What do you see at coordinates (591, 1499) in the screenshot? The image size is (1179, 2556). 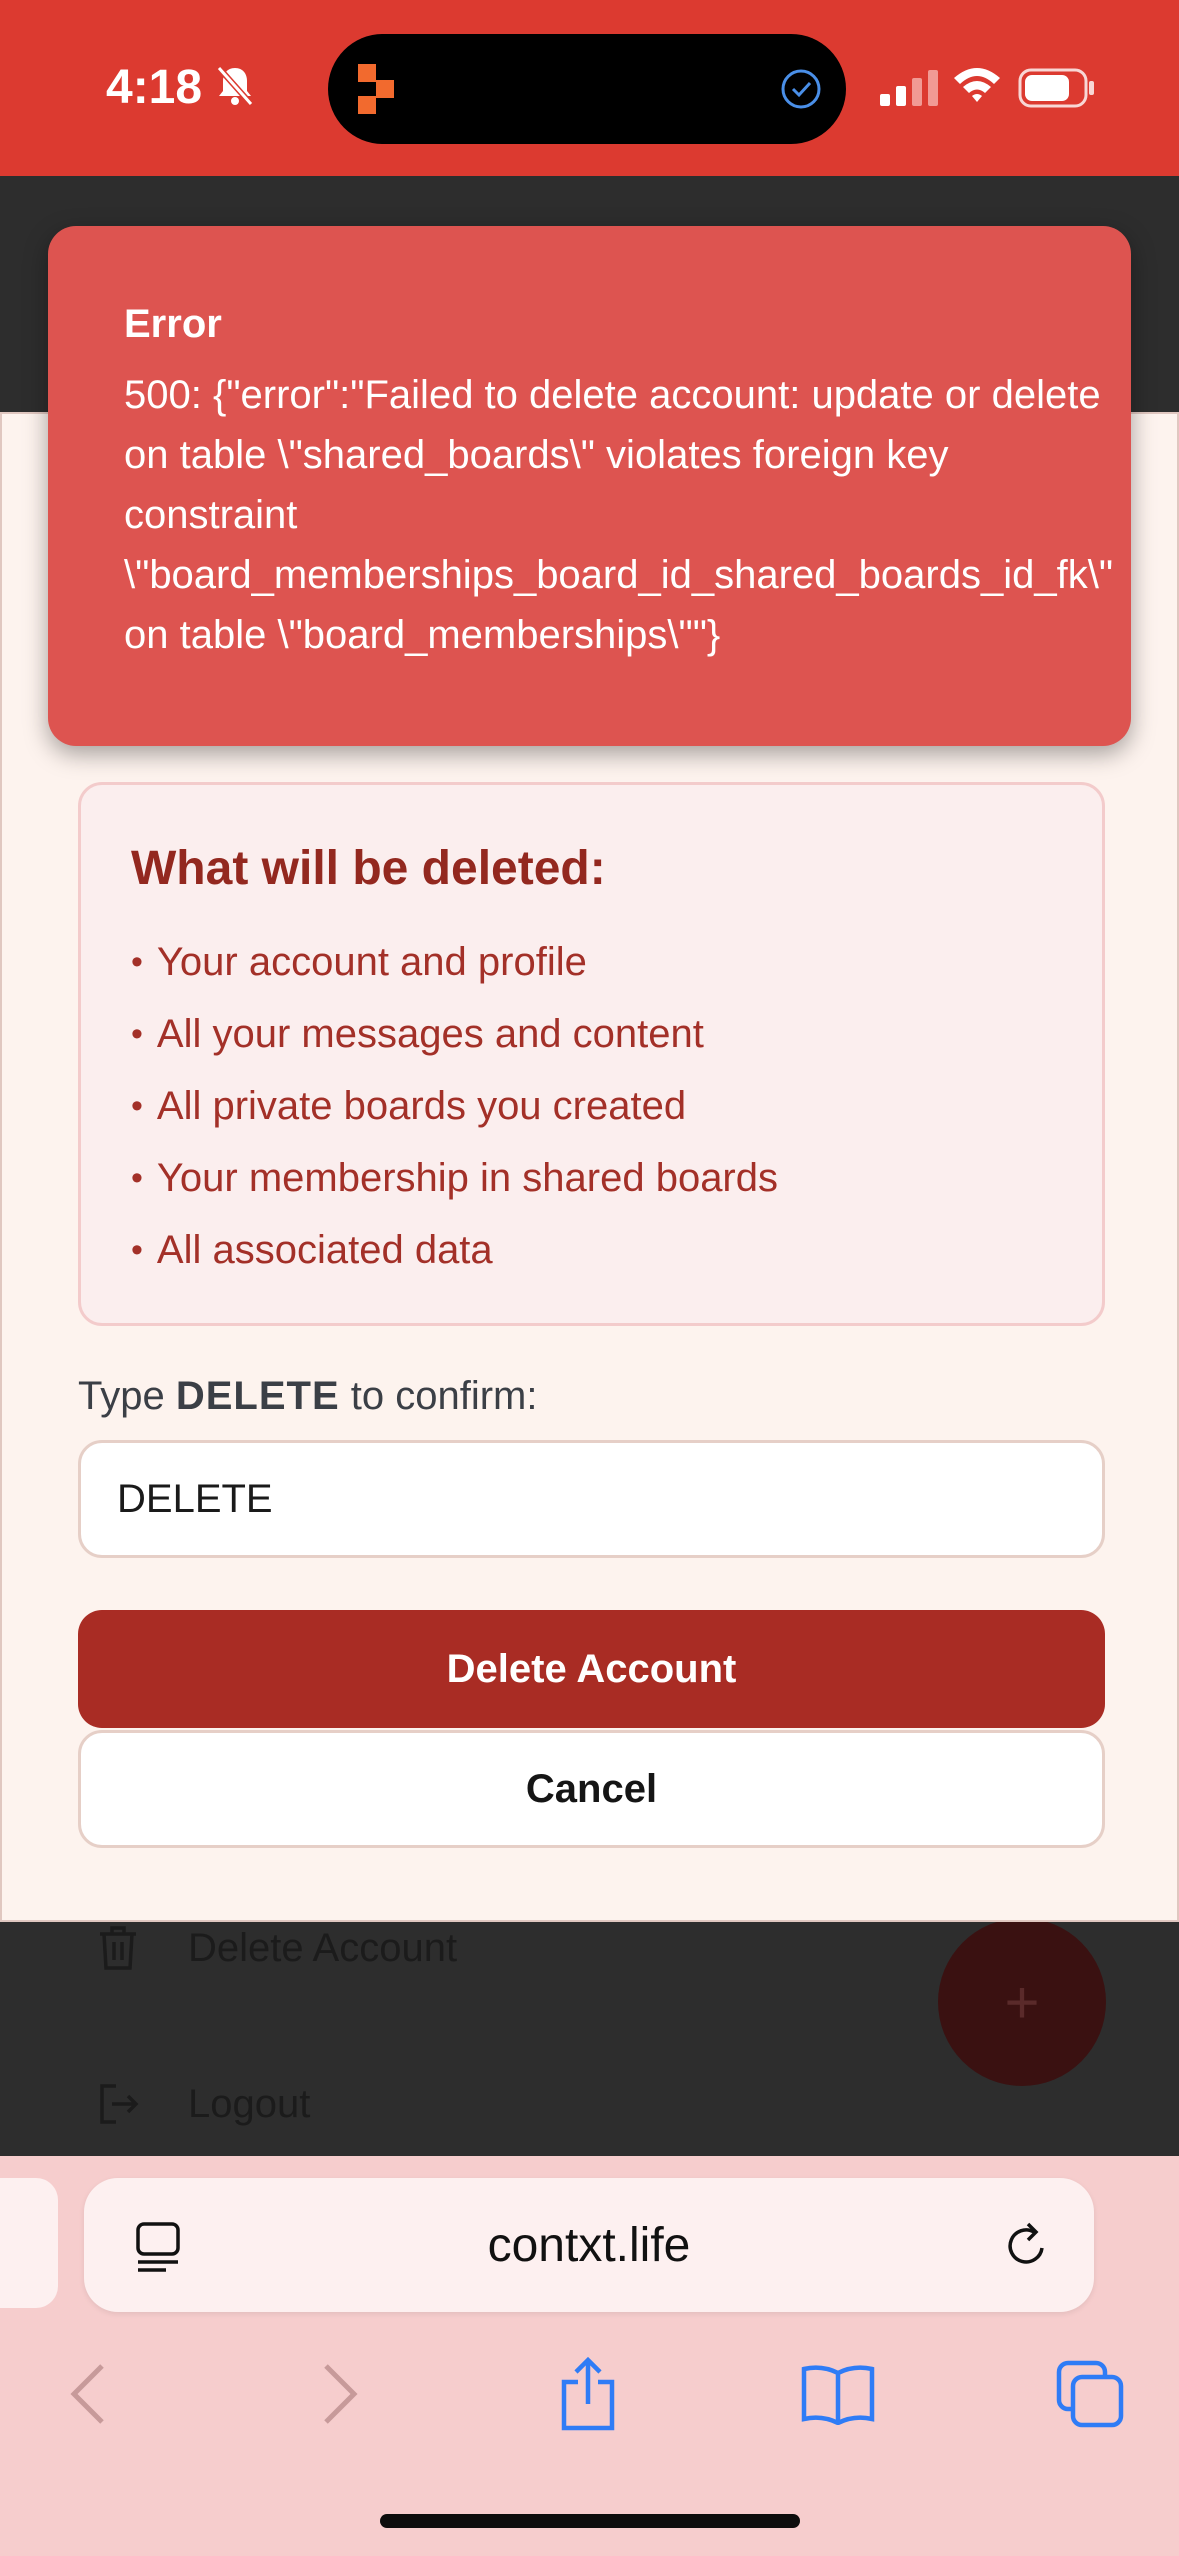 I see `confirm-delete-input` at bounding box center [591, 1499].